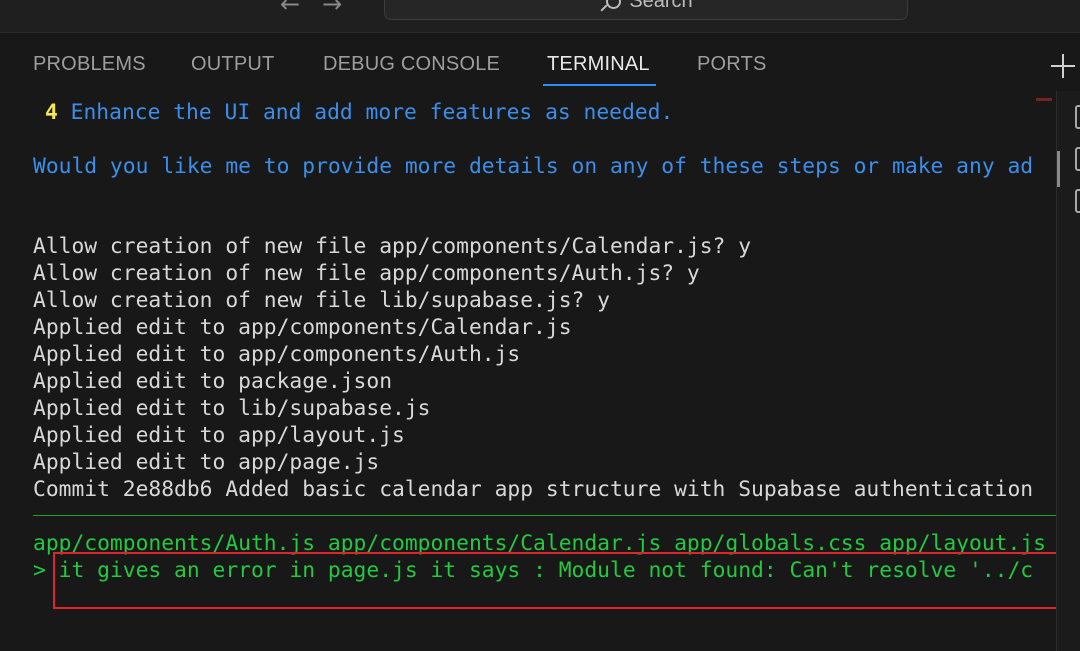 The image size is (1080, 651). Describe the element at coordinates (544, 515) in the screenshot. I see `separator-rule` at that location.